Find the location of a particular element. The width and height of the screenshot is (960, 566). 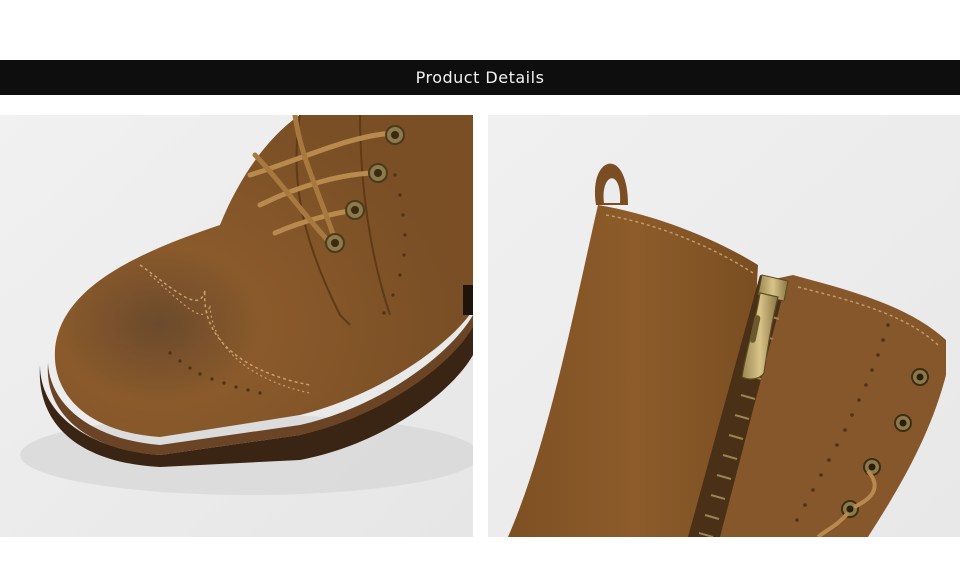

section-banner: Product Details is located at coordinates (480, 77).